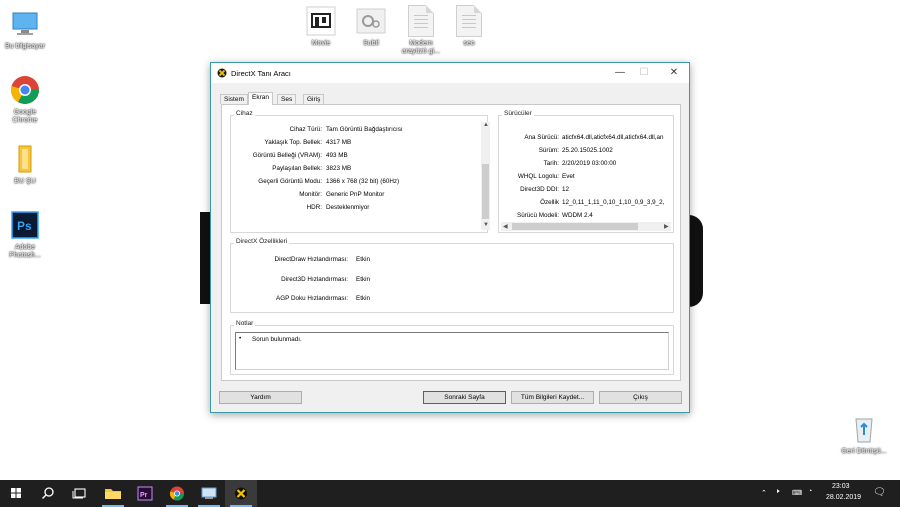  I want to click on monitor-label: Monitör:, so click(310, 194).